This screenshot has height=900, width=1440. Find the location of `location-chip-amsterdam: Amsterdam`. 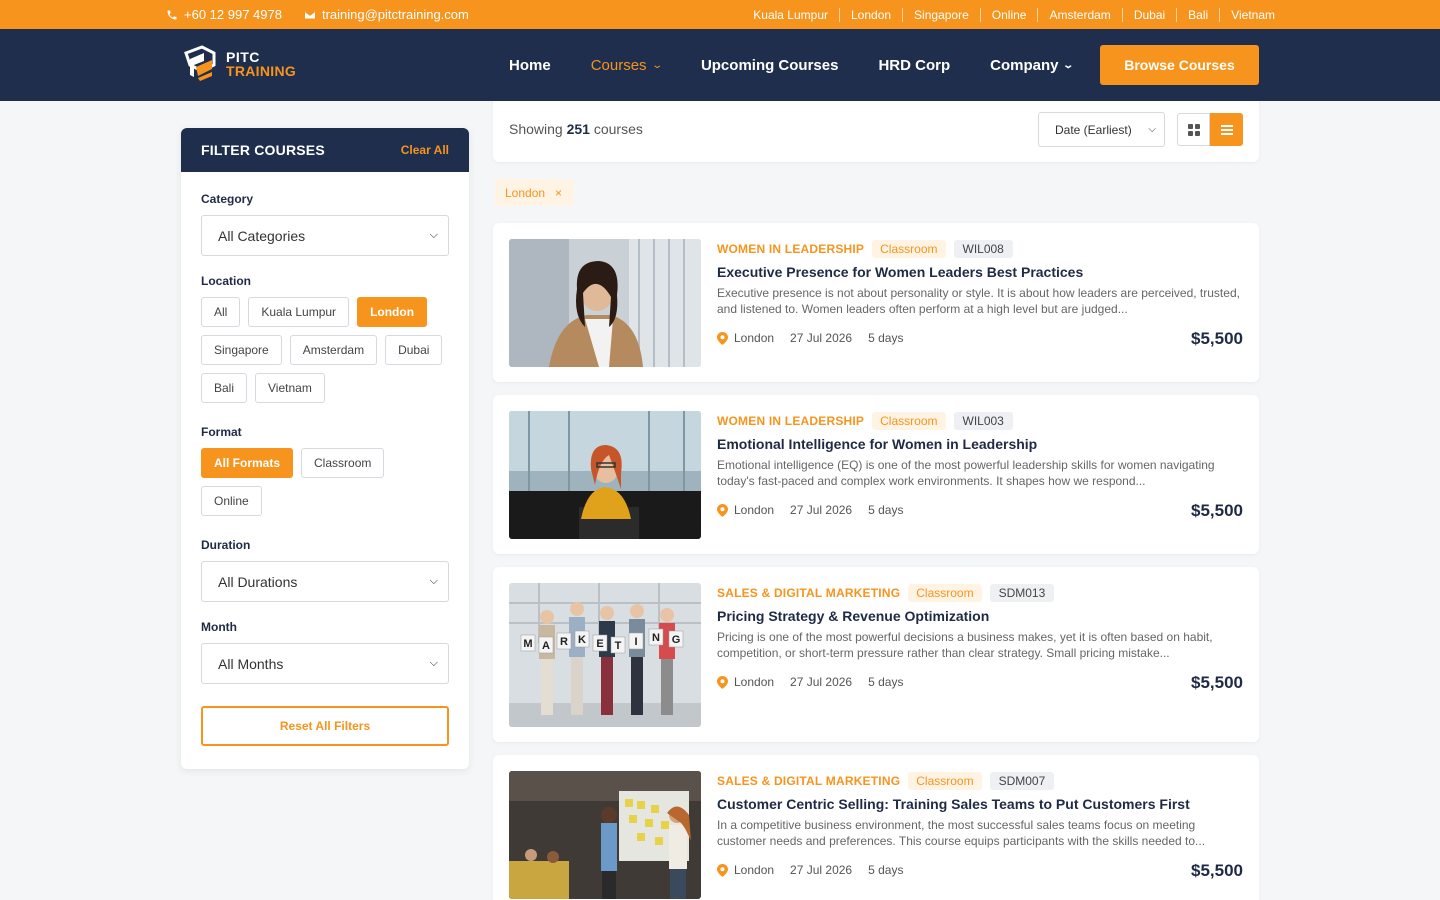

location-chip-amsterdam: Amsterdam is located at coordinates (333, 350).